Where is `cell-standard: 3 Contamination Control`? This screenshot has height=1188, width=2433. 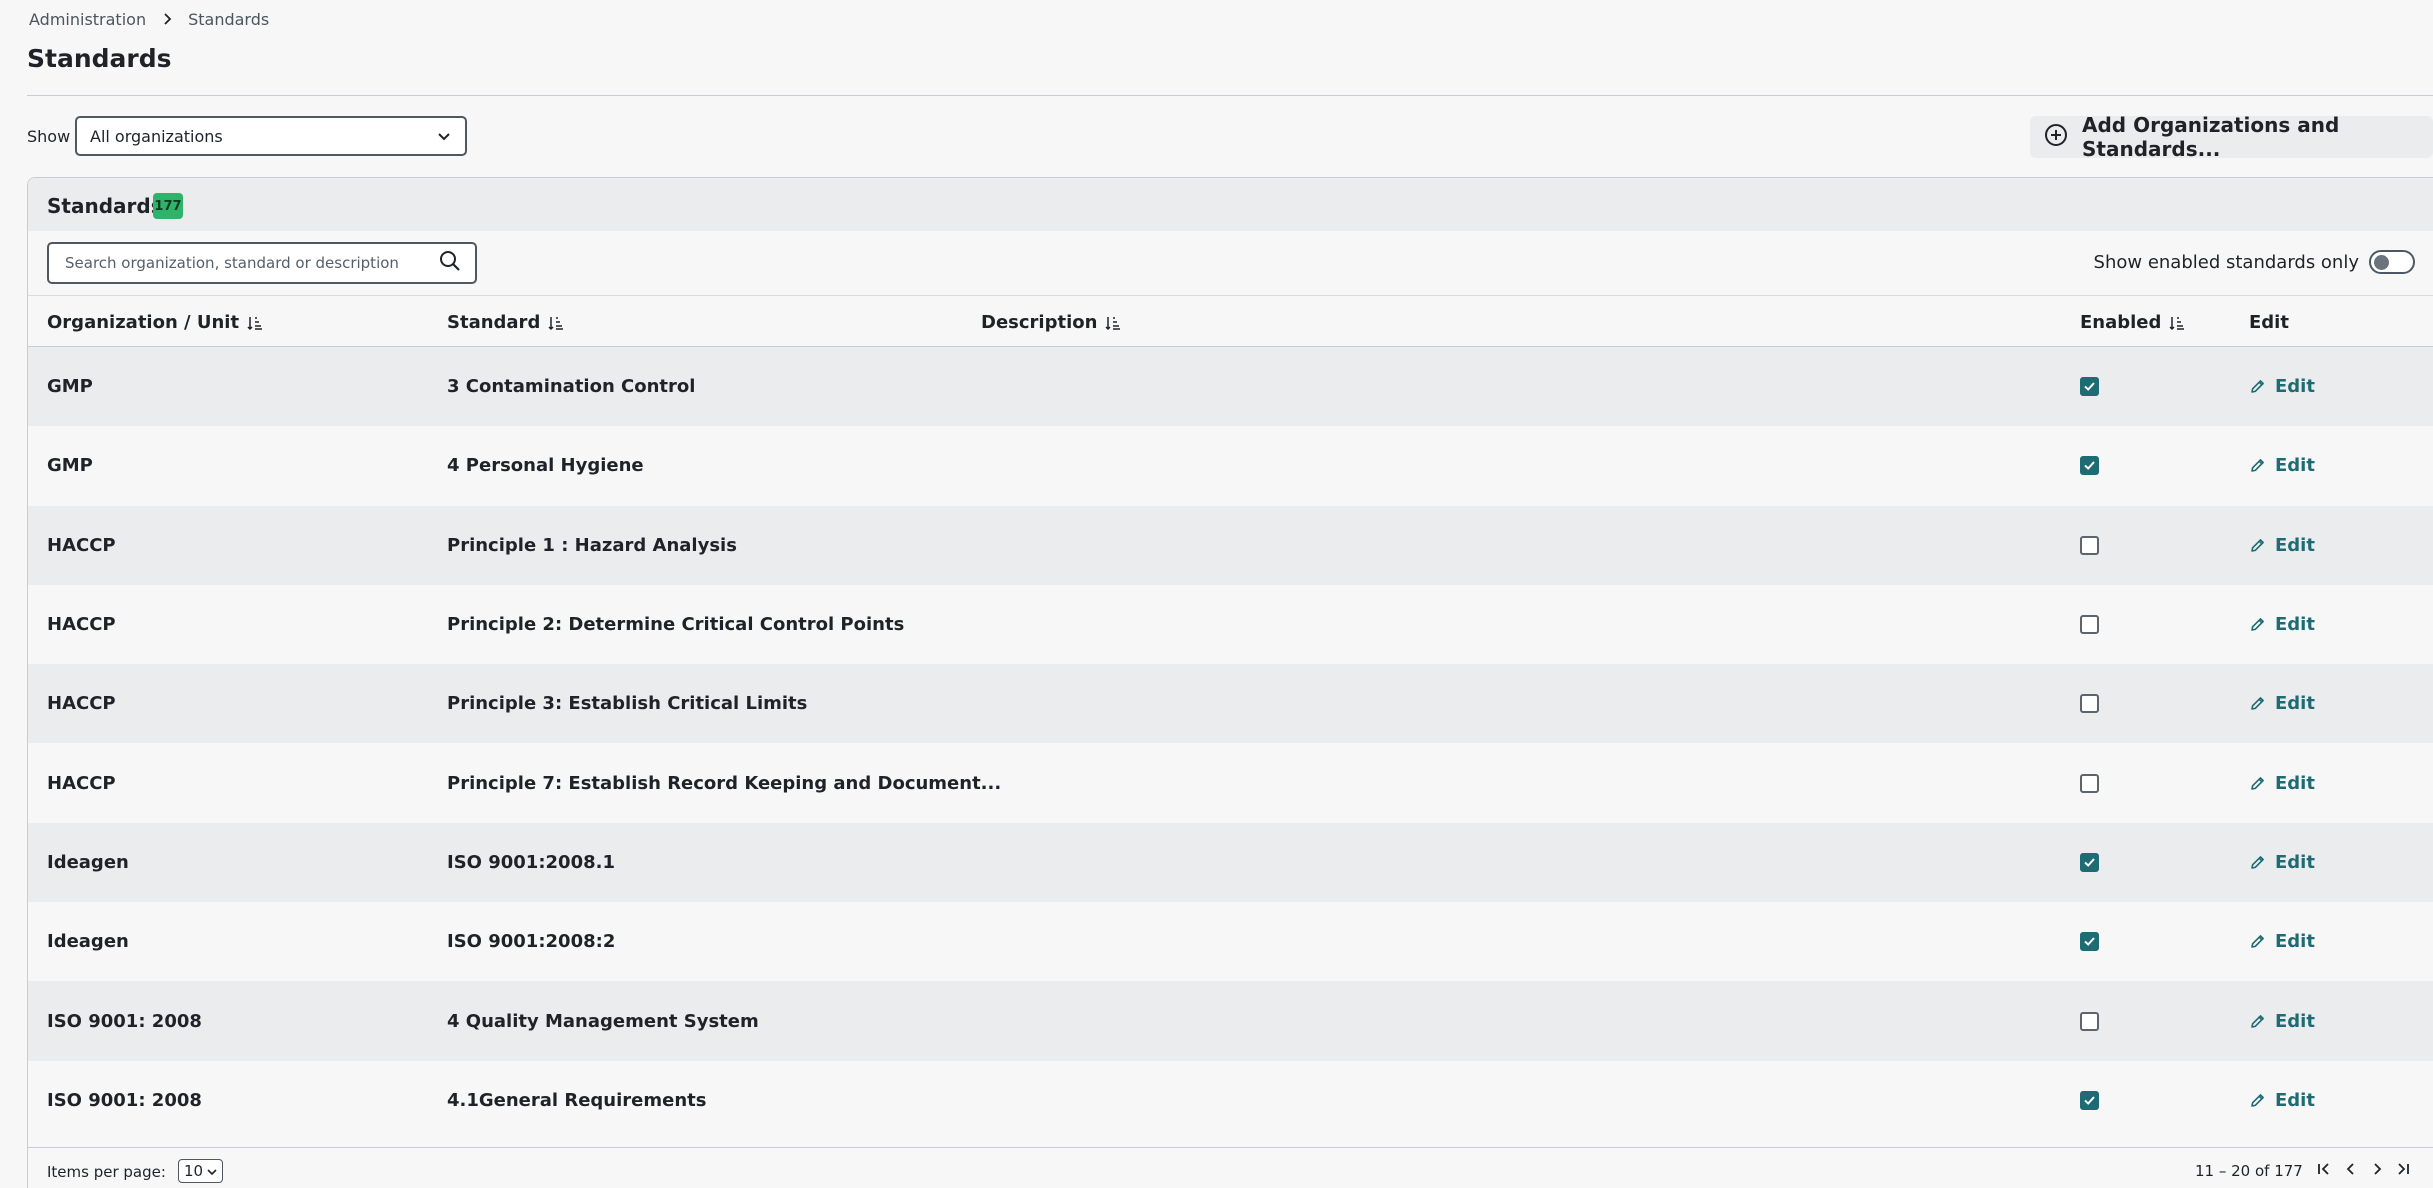
cell-standard: 3 Contamination Control is located at coordinates (571, 387).